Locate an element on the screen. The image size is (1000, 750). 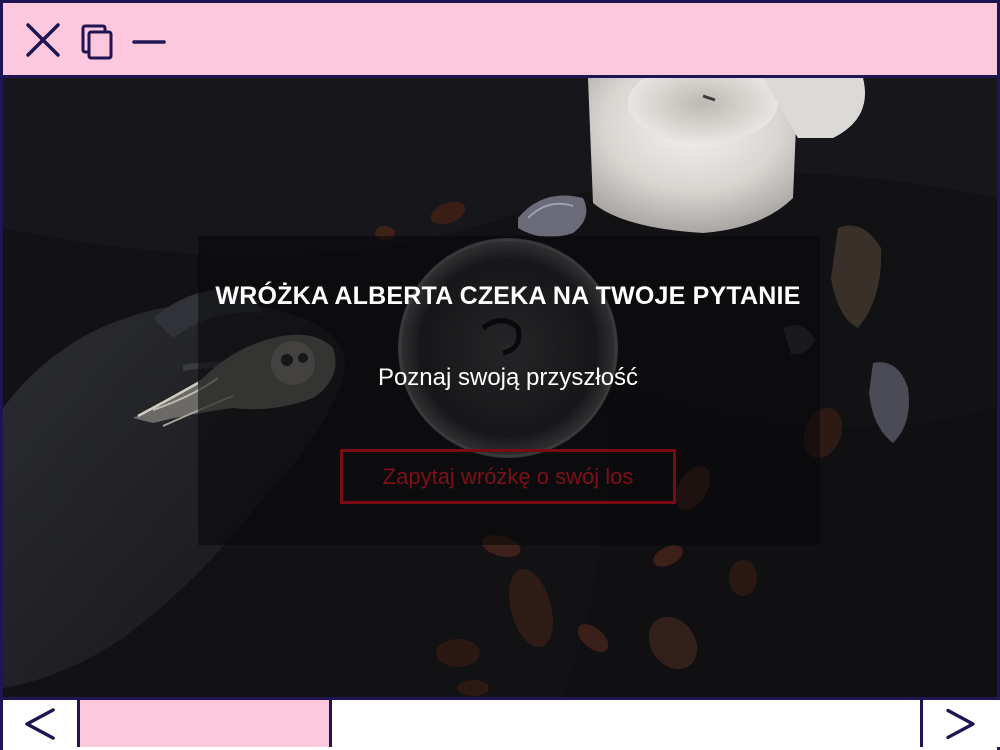
chevron-left-icon is located at coordinates (40, 724).